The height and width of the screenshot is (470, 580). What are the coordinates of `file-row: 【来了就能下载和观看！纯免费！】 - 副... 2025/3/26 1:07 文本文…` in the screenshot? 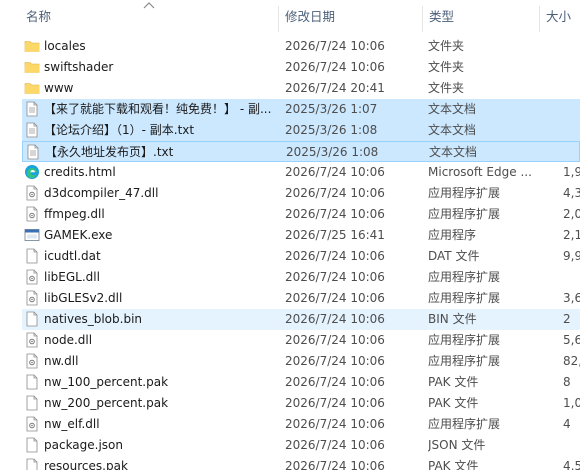 It's located at (301, 109).